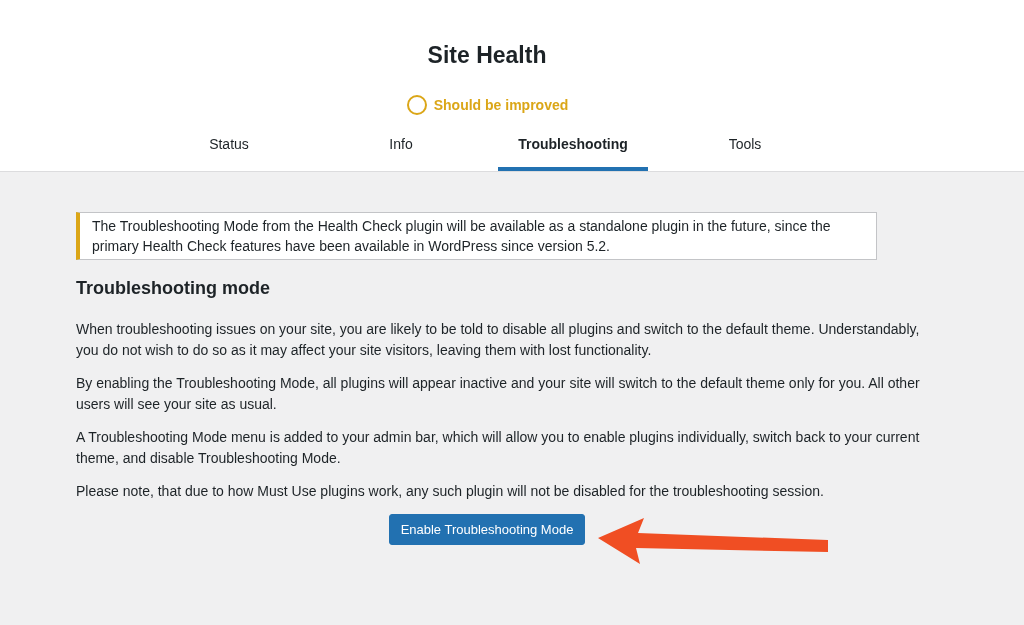 The width and height of the screenshot is (1024, 625). What do you see at coordinates (745, 149) in the screenshot?
I see `nav-tab: Tools` at bounding box center [745, 149].